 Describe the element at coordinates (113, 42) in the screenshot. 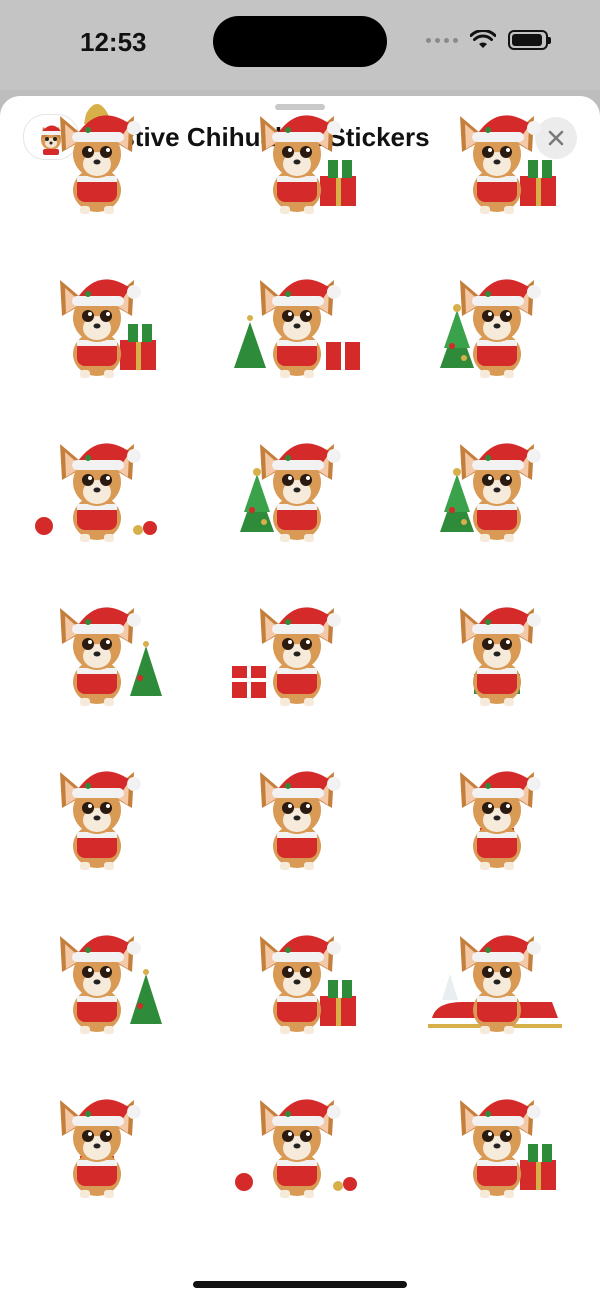

I see `status-time: 12:53` at that location.